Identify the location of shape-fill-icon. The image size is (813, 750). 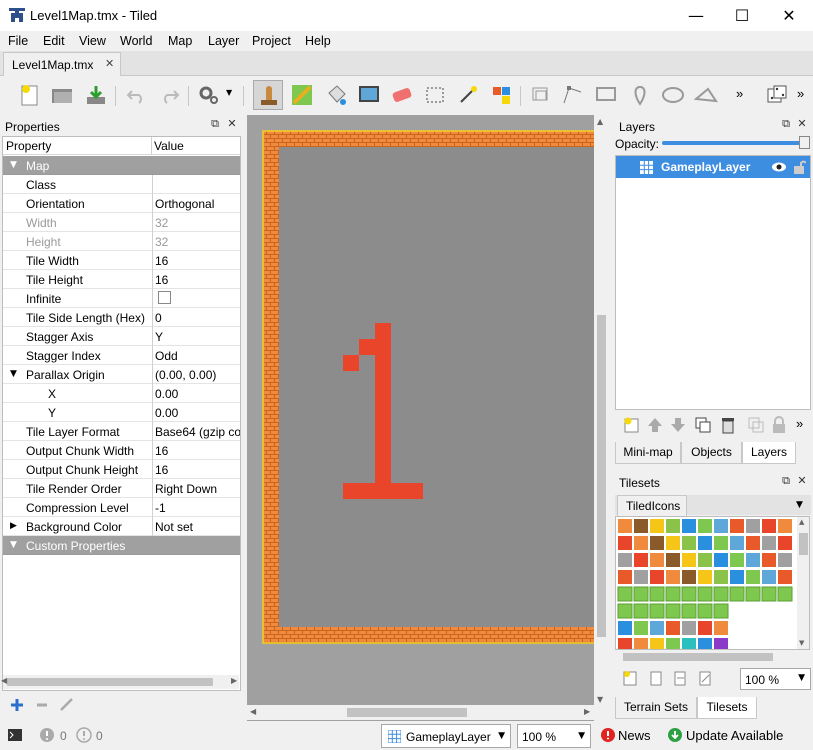
(369, 95).